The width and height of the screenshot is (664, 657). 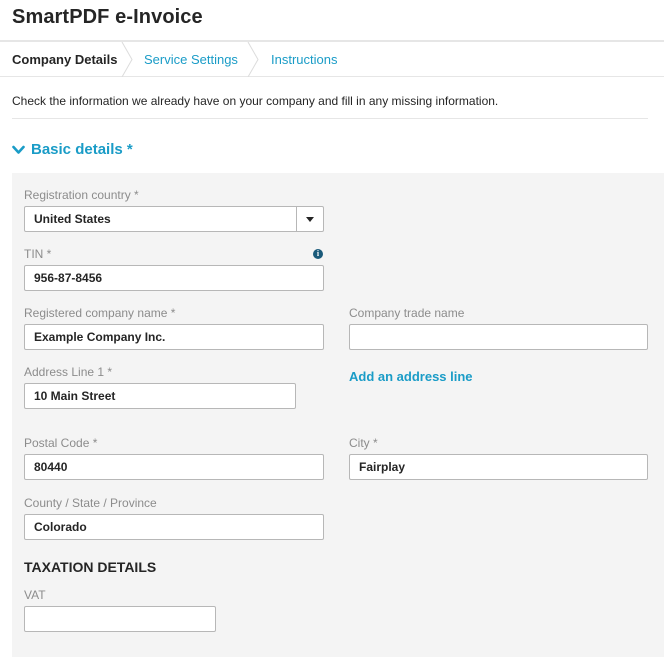 I want to click on registration-country-select: United States, so click(x=174, y=219).